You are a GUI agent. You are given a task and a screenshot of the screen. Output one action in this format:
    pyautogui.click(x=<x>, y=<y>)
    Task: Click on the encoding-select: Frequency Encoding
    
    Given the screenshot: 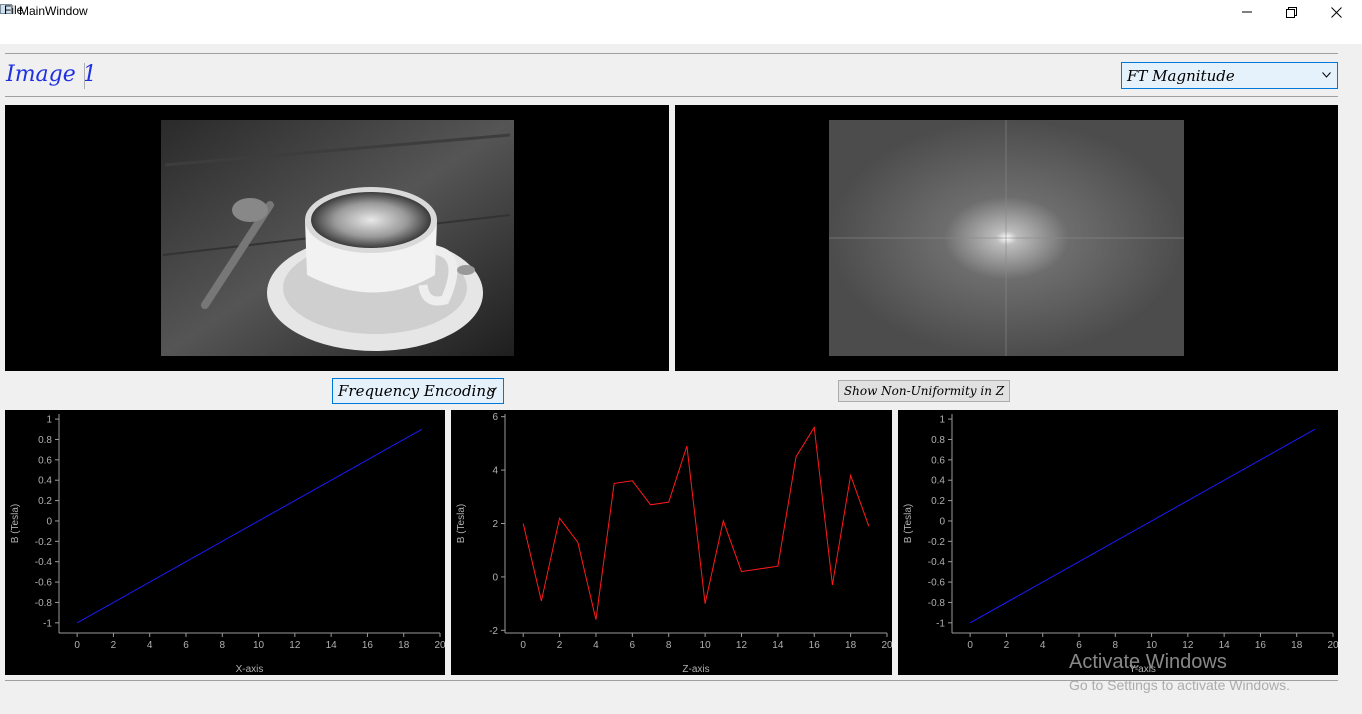 What is the action you would take?
    pyautogui.click(x=418, y=391)
    